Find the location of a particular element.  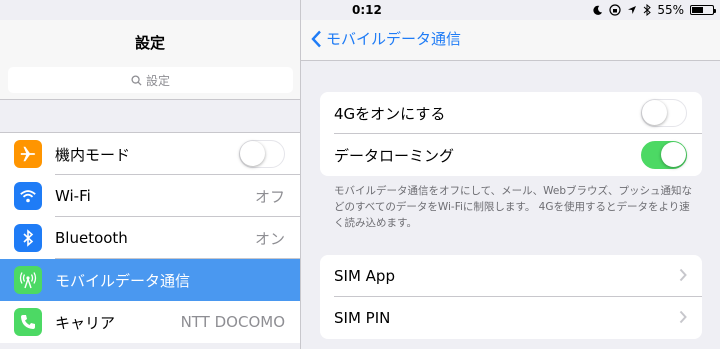

bluetooth-status: オン is located at coordinates (269, 238).